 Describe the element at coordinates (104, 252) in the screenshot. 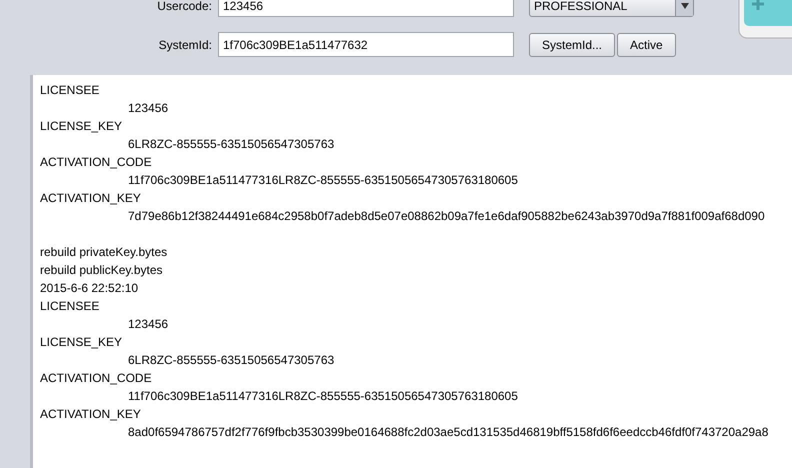

I see `log-line: rebuild privateKey.bytes` at that location.